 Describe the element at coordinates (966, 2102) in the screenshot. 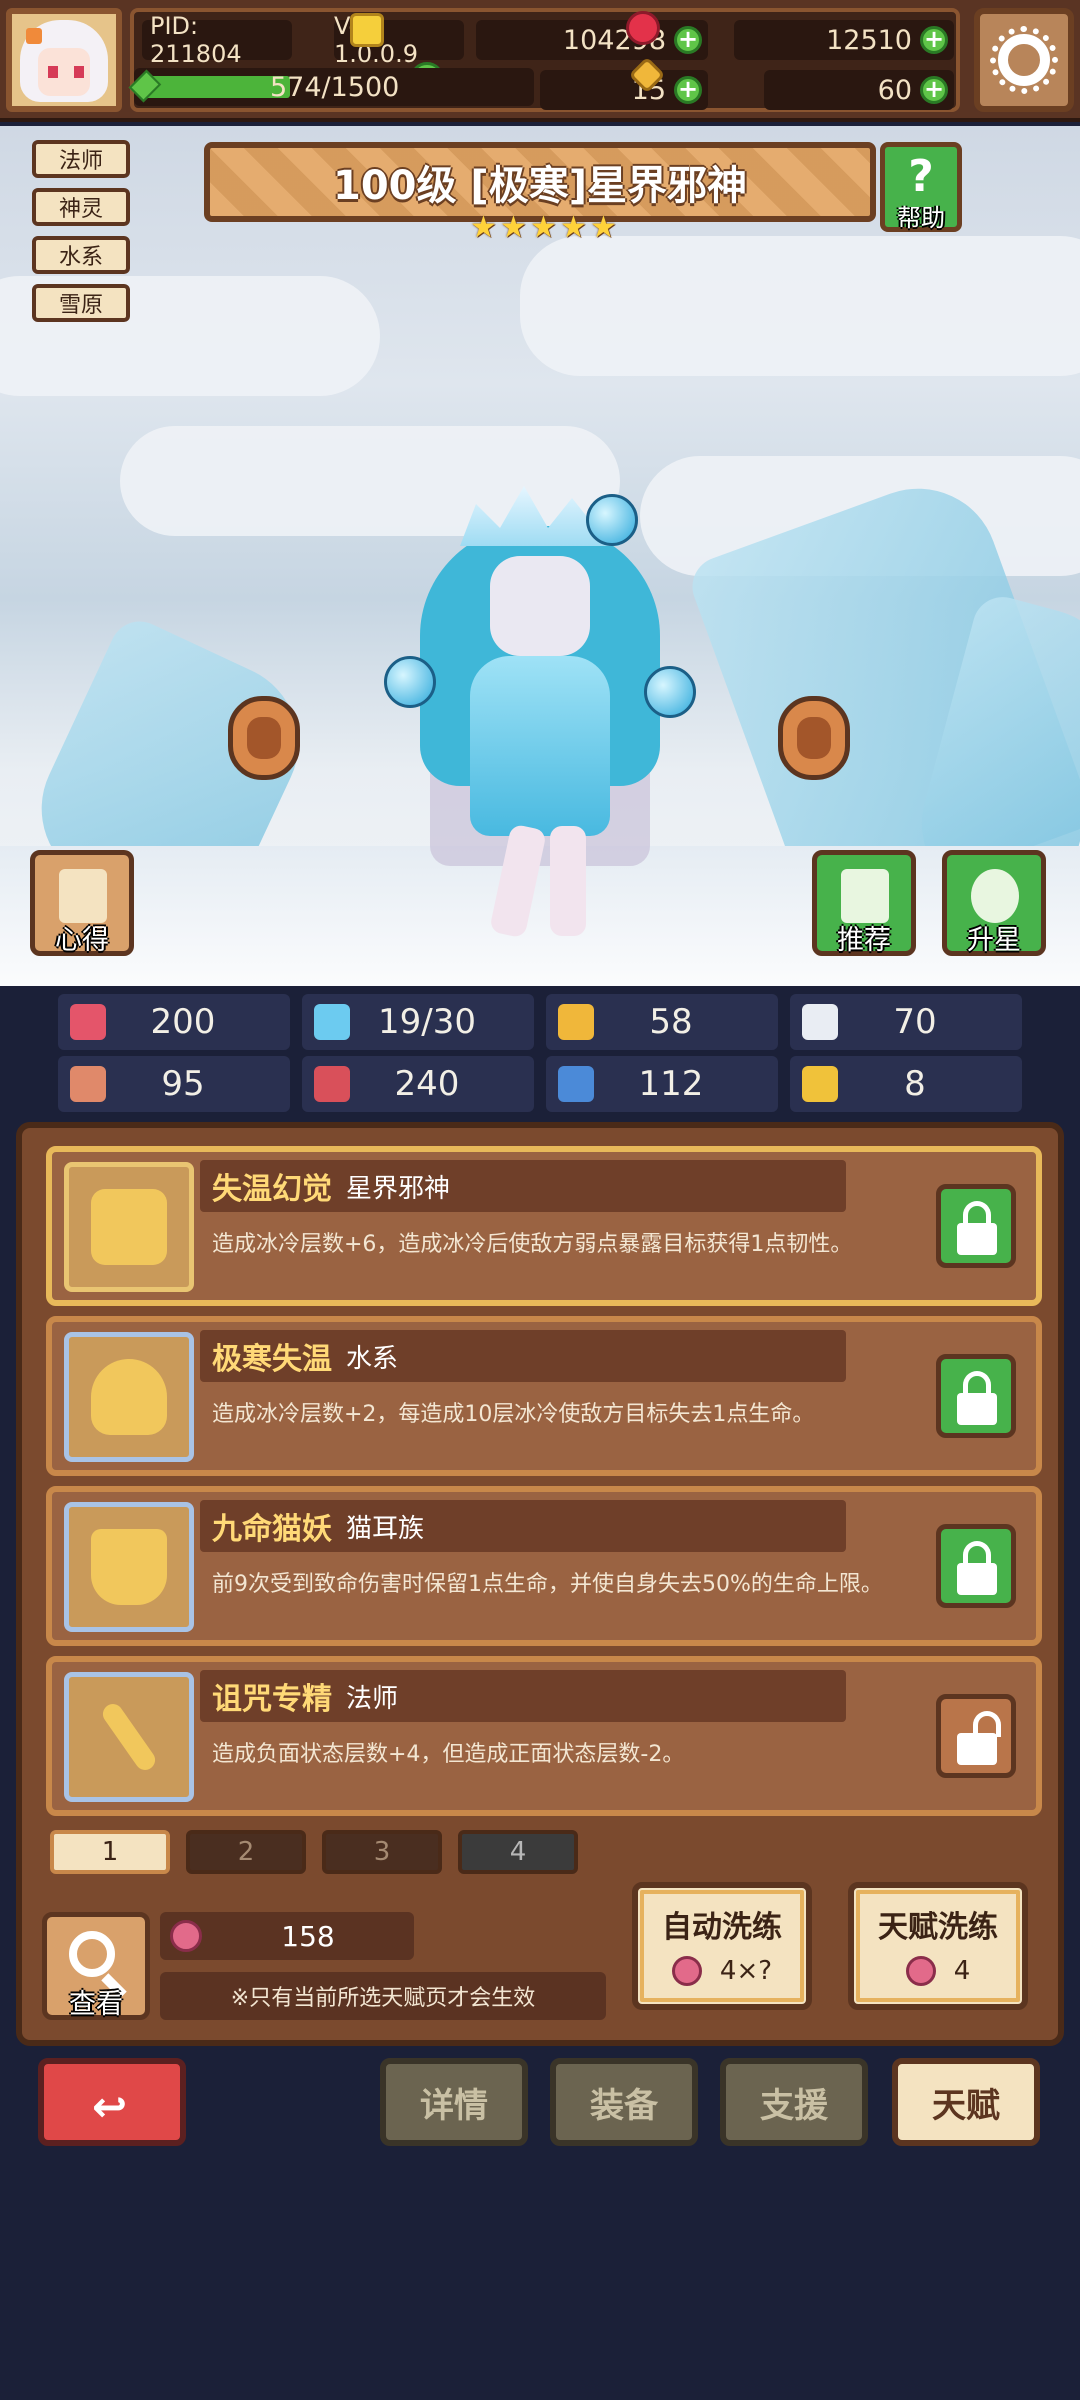

I see `nav-talent-button: 天赋` at that location.